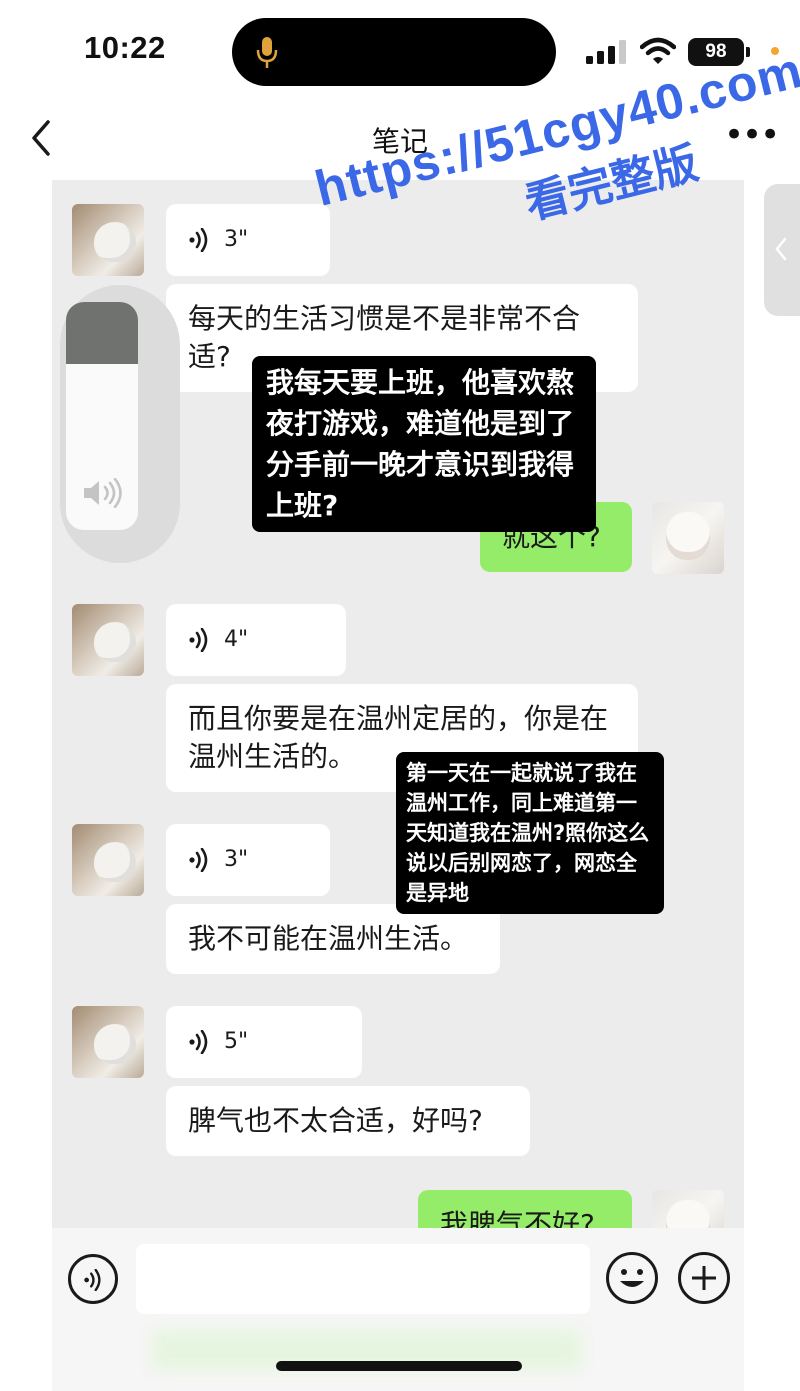 This screenshot has width=800, height=1391. Describe the element at coordinates (333, 939) in the screenshot. I see `voice-transcript: 我不可能在温州生活。` at that location.